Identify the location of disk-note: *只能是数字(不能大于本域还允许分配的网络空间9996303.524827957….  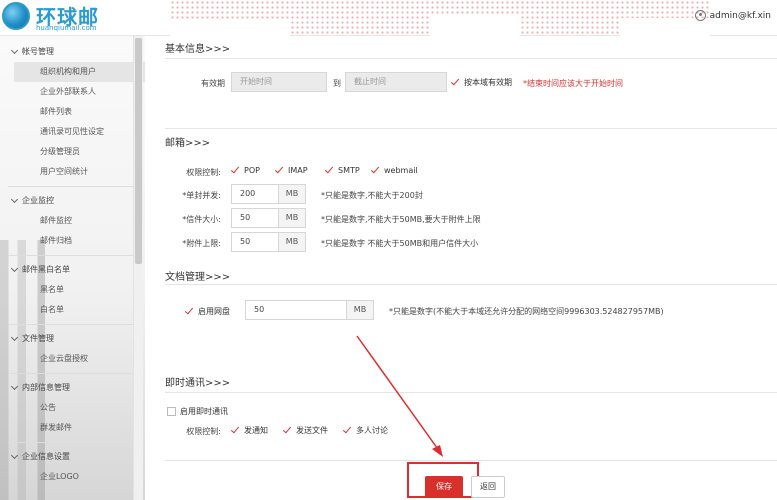
(526, 311).